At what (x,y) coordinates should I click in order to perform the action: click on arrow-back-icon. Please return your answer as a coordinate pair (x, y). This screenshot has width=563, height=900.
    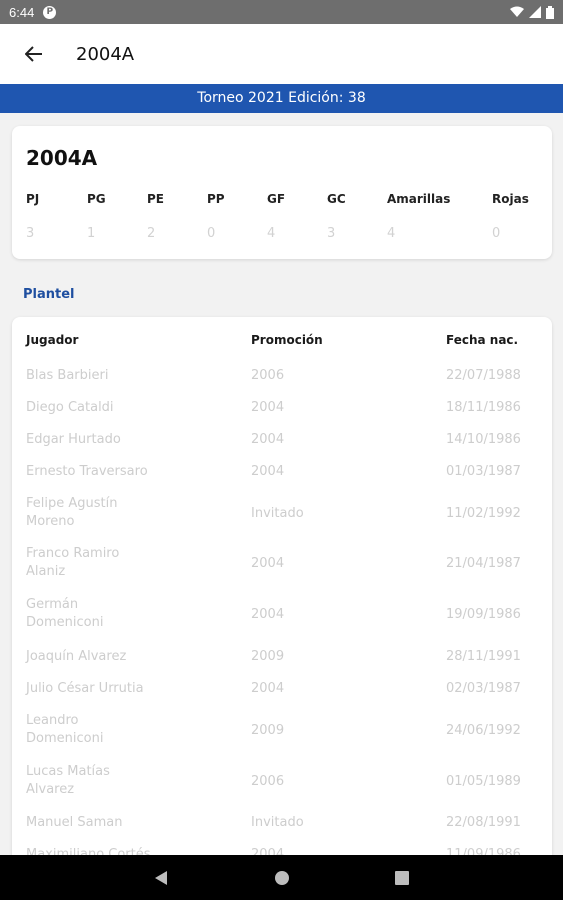
    Looking at the image, I should click on (33, 54).